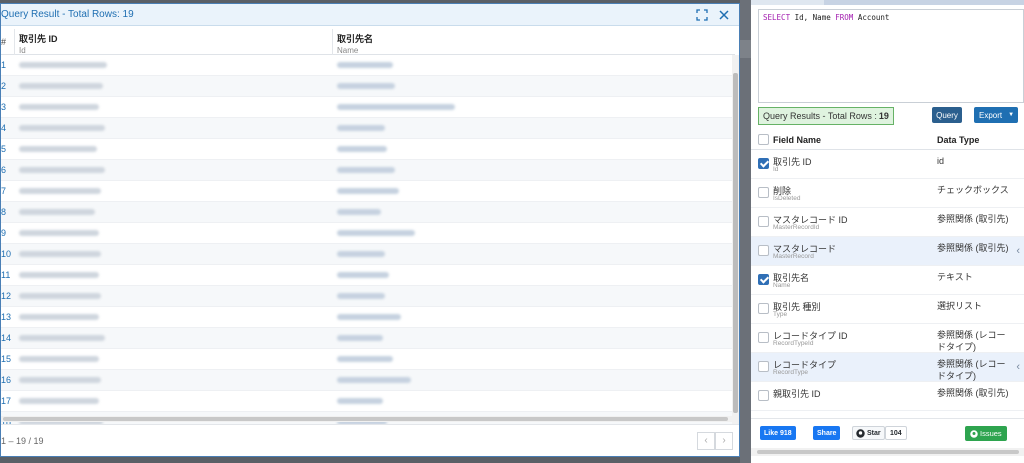  Describe the element at coordinates (368, 86) in the screenshot. I see `table-row: 2` at that location.